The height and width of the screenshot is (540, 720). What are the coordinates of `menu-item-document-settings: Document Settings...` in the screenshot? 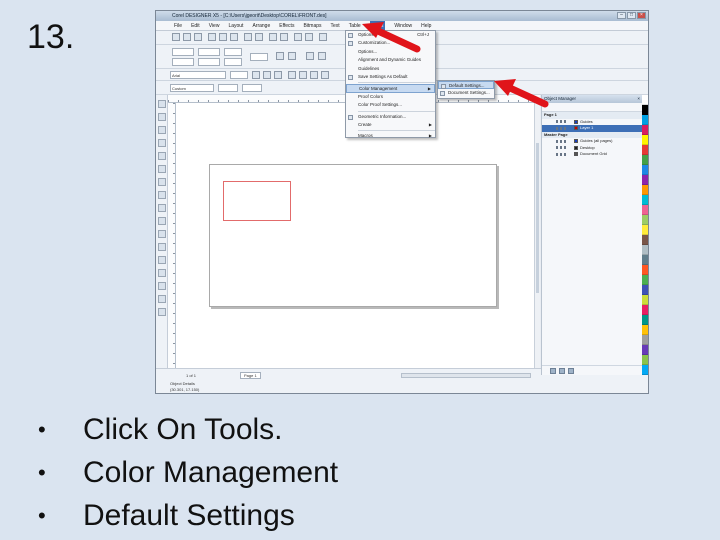 It's located at (466, 93).